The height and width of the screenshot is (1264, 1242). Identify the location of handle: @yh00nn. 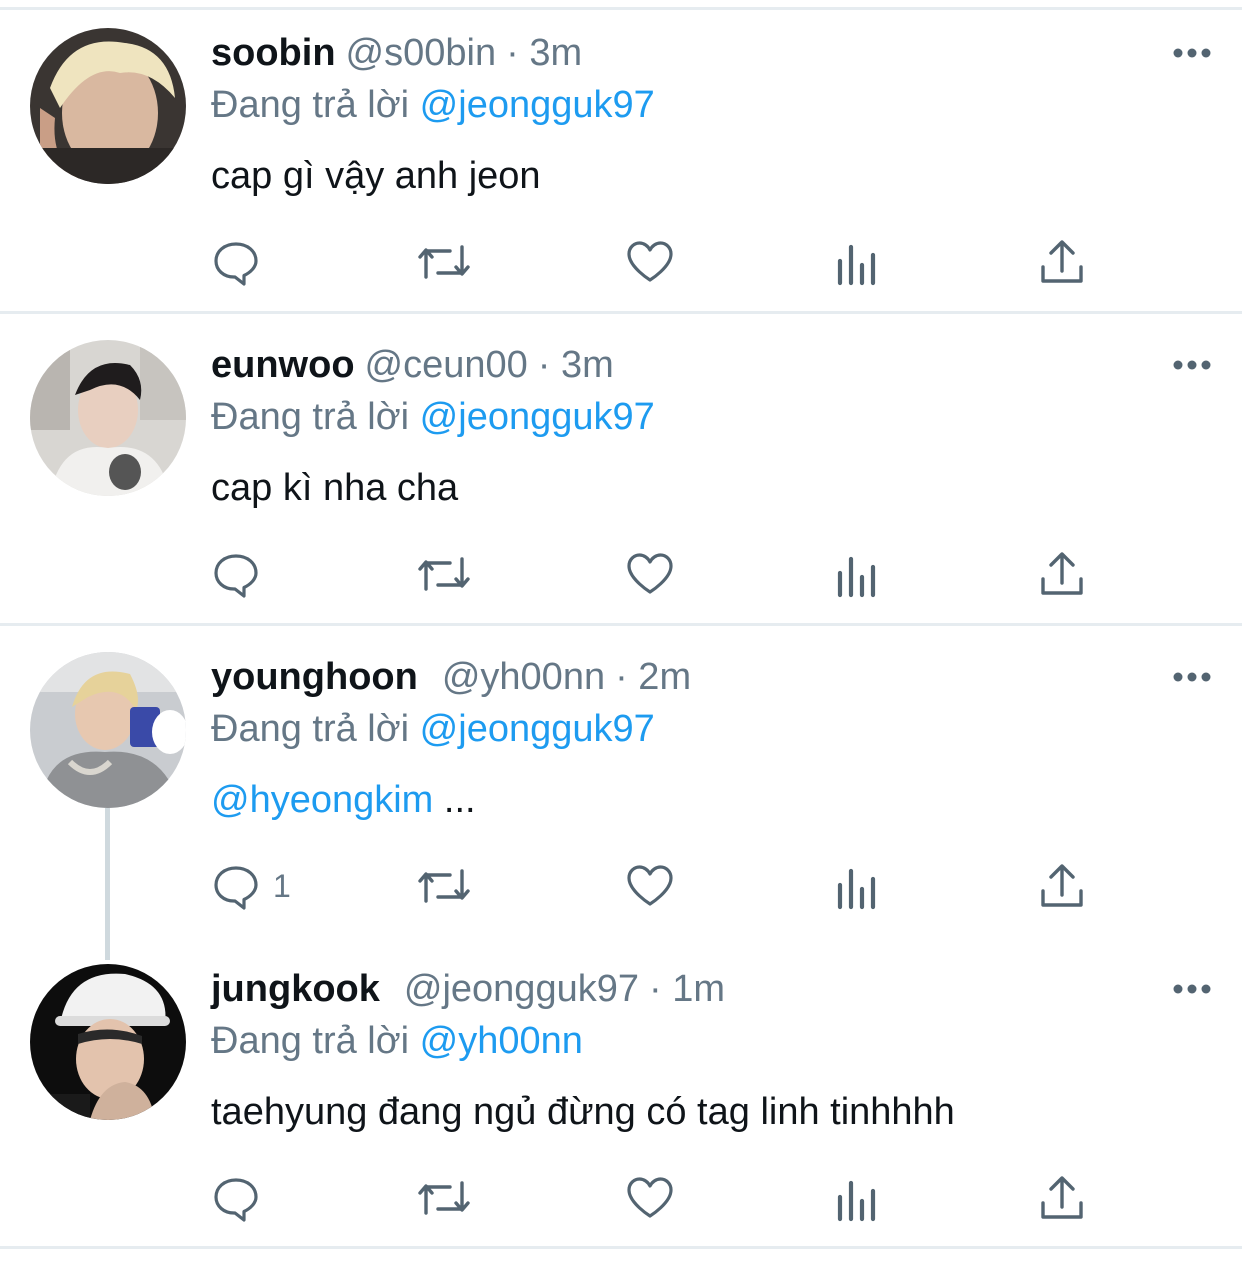
(523, 677).